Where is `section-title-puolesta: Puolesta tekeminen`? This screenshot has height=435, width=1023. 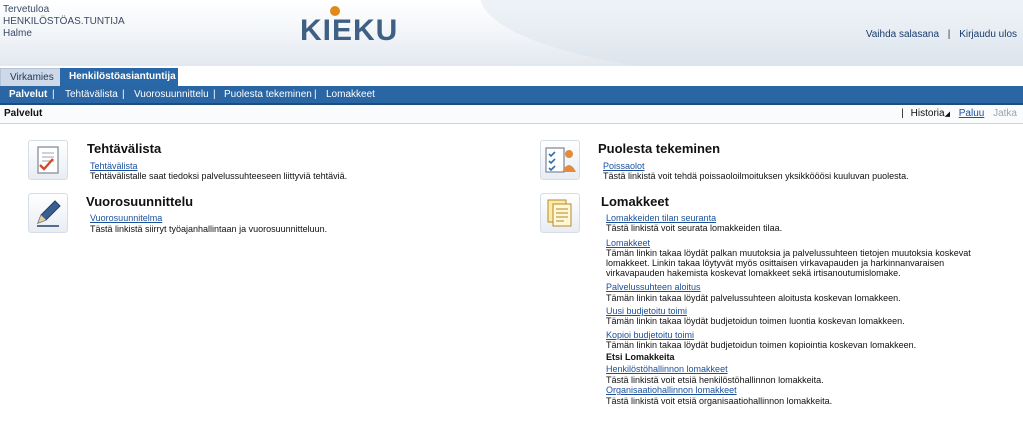
section-title-puolesta: Puolesta tekeminen is located at coordinates (659, 148).